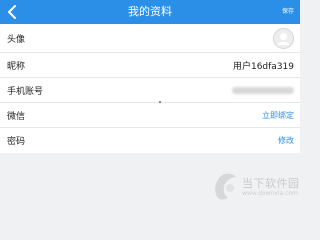  What do you see at coordinates (16, 142) in the screenshot?
I see `password-label: 密码` at bounding box center [16, 142].